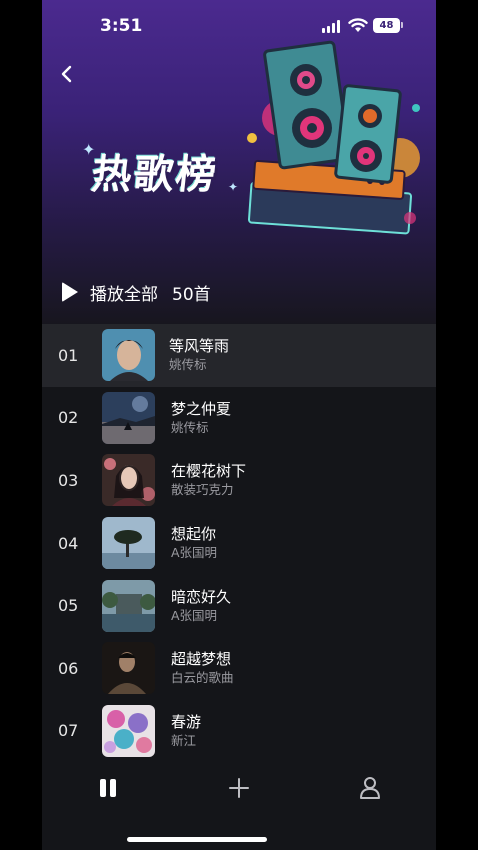 This screenshot has height=850, width=478. Describe the element at coordinates (201, 408) in the screenshot. I see `song-title: 梦之仲夏` at that location.